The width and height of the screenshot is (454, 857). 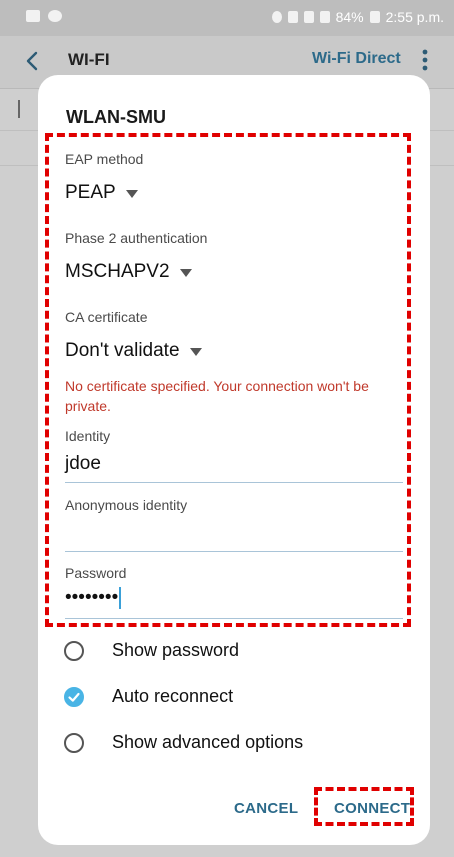 What do you see at coordinates (349, 17) in the screenshot?
I see `battery-percent: 84%` at bounding box center [349, 17].